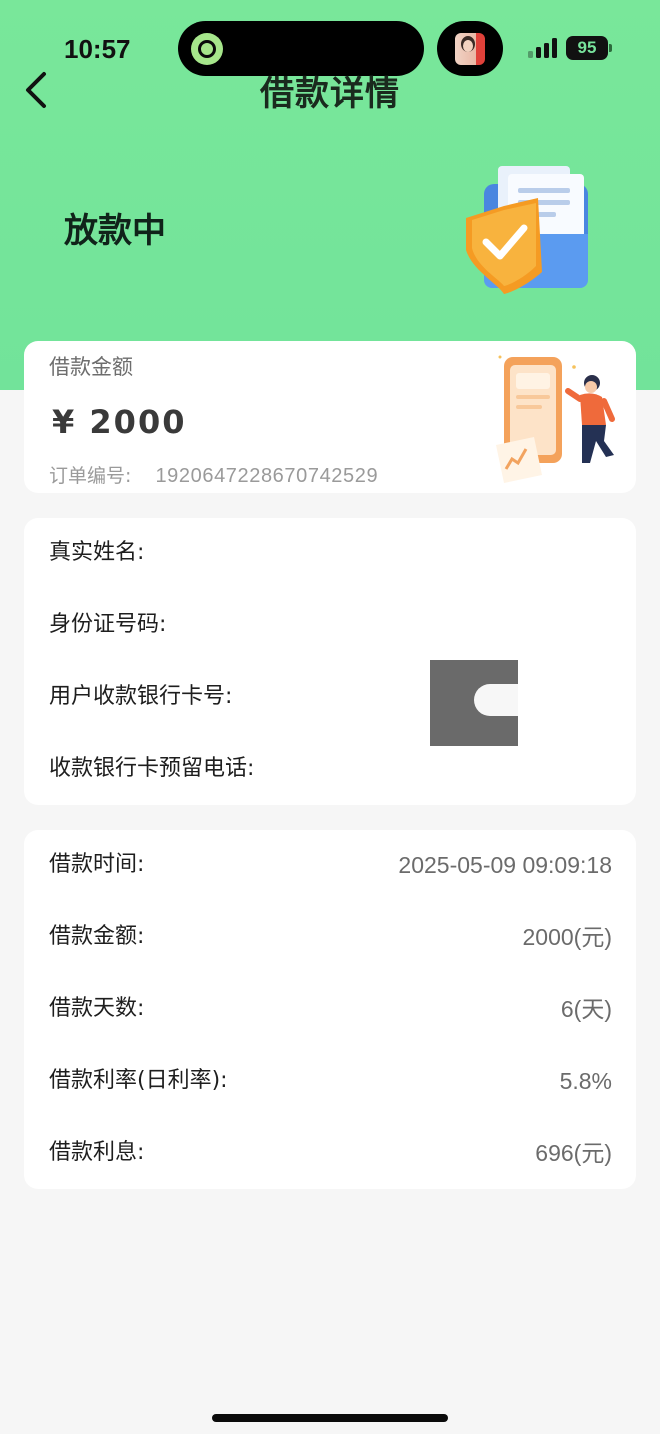 The height and width of the screenshot is (1434, 660). Describe the element at coordinates (97, 1152) in the screenshot. I see `interest-label: 借款利息:` at that location.